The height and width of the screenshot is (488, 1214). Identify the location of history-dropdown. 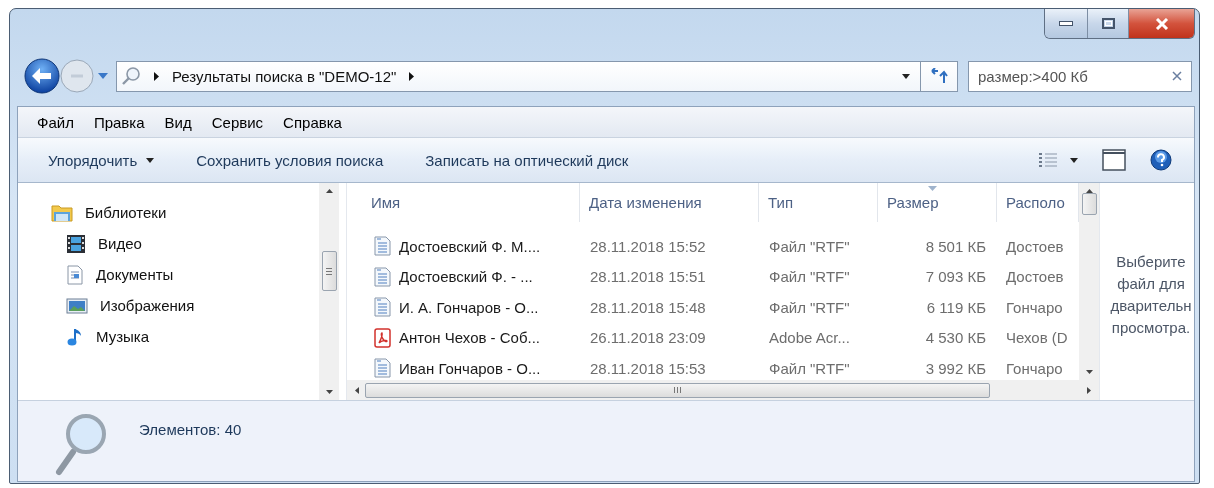
(103, 76).